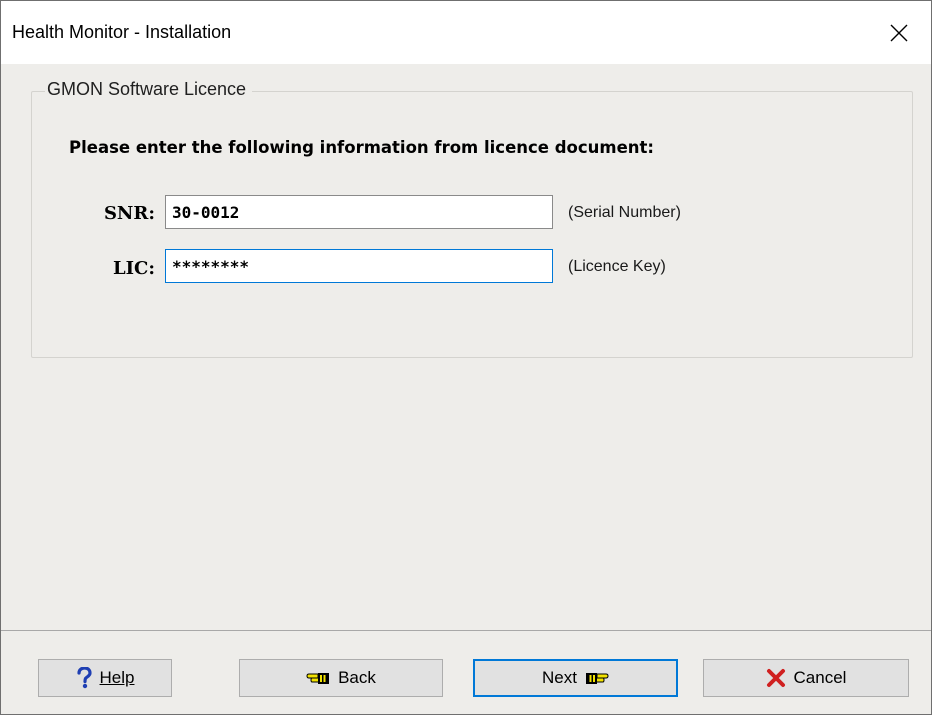 The width and height of the screenshot is (932, 715). I want to click on cancel-label: Cancel, so click(820, 677).